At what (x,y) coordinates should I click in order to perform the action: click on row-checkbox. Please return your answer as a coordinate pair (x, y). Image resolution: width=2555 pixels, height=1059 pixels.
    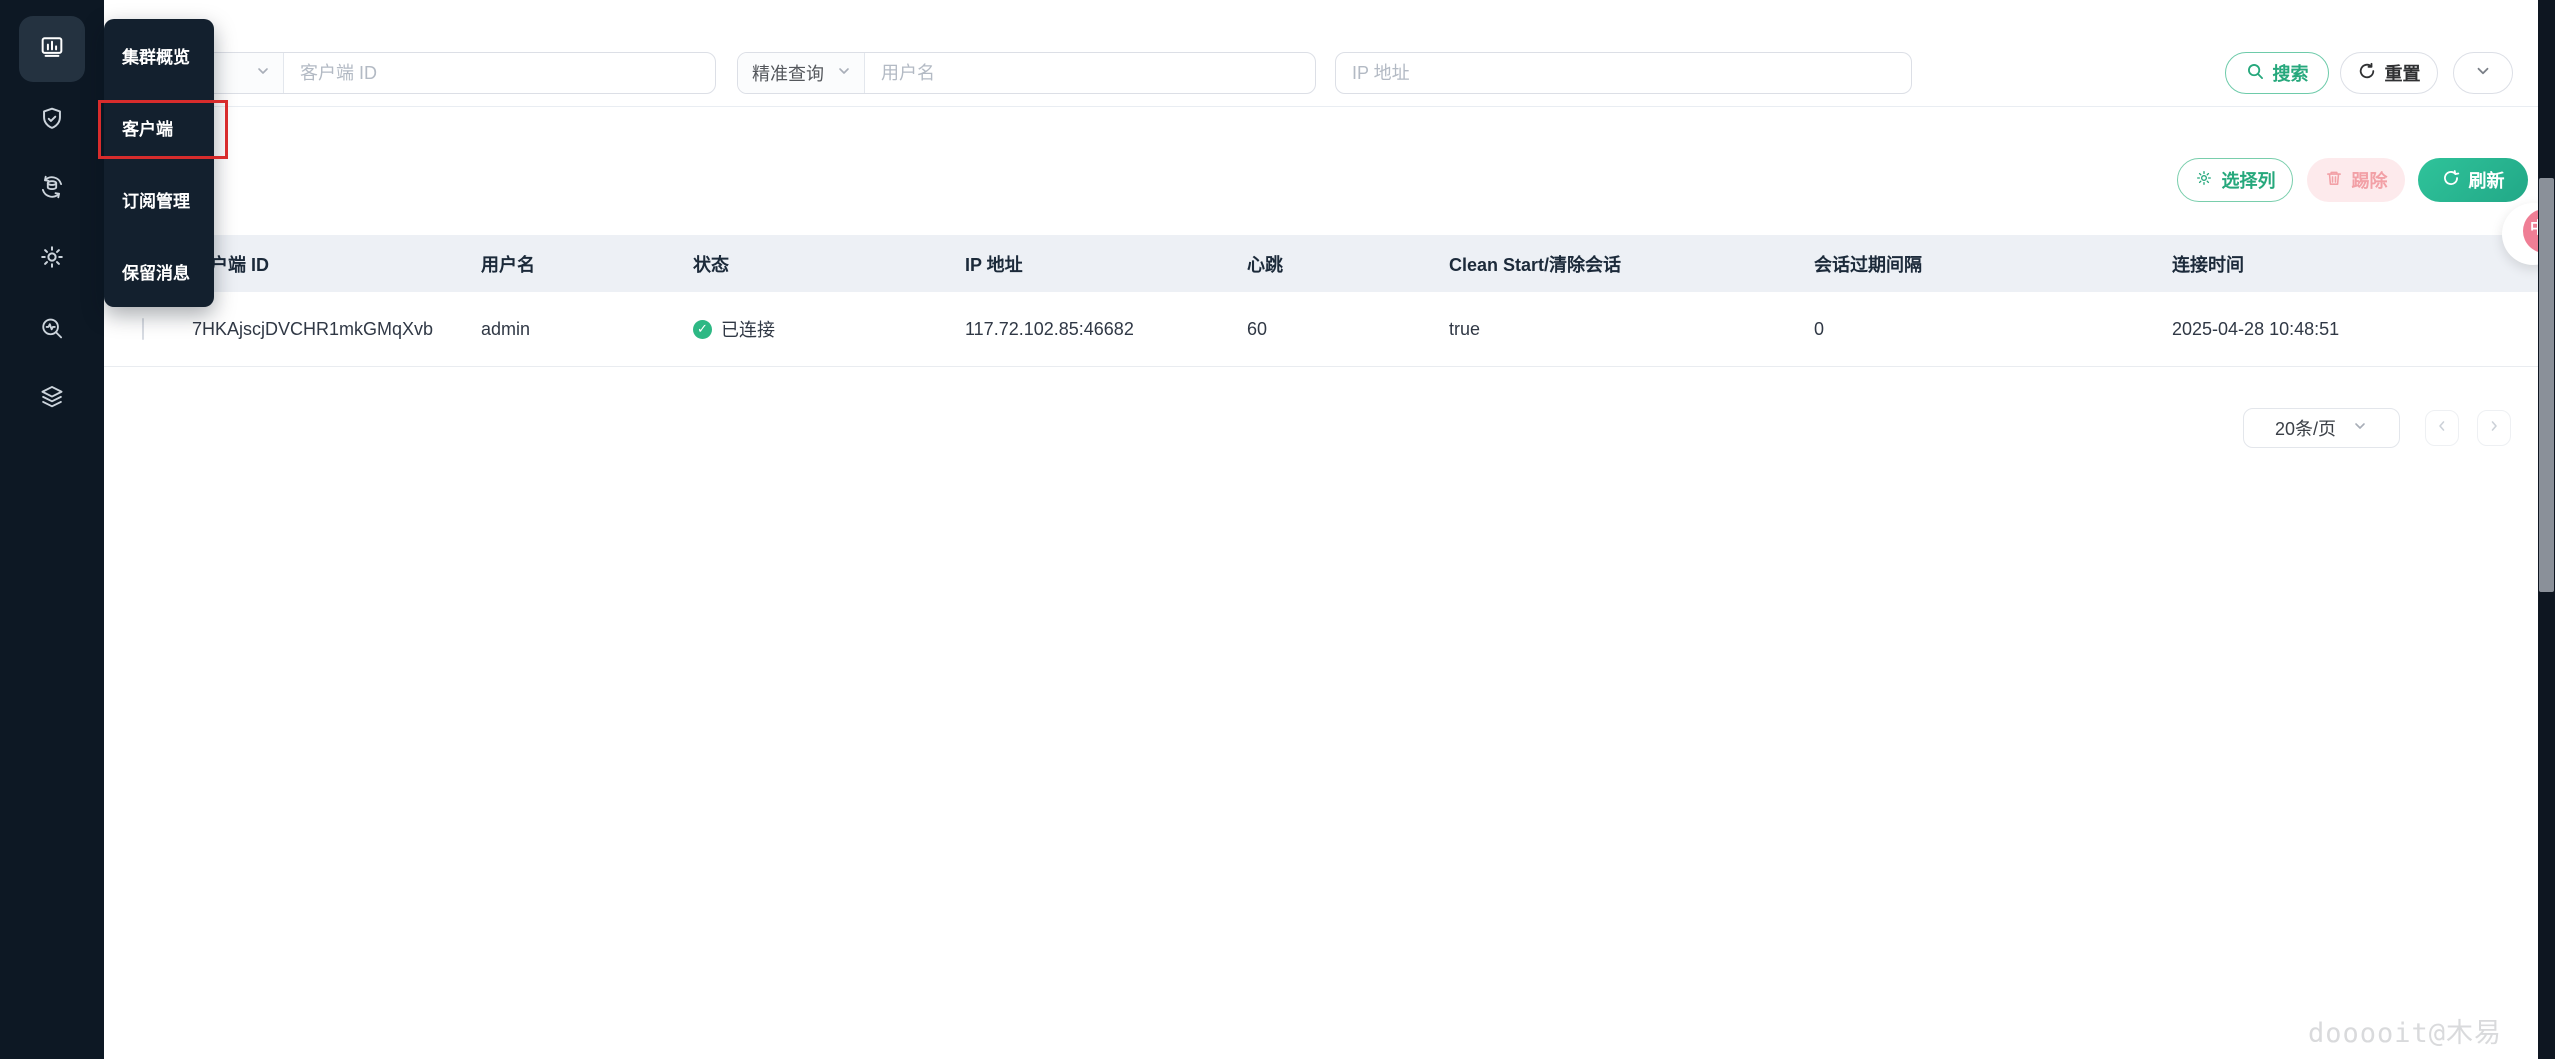
    Looking at the image, I should click on (143, 328).